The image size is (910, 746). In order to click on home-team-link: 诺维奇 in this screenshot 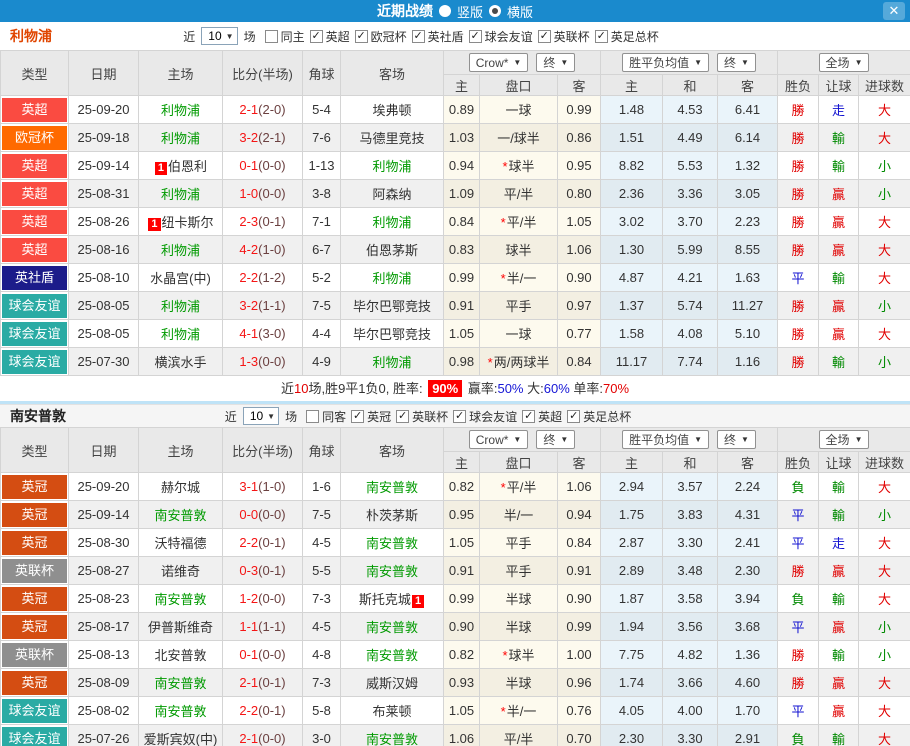, I will do `click(180, 571)`.